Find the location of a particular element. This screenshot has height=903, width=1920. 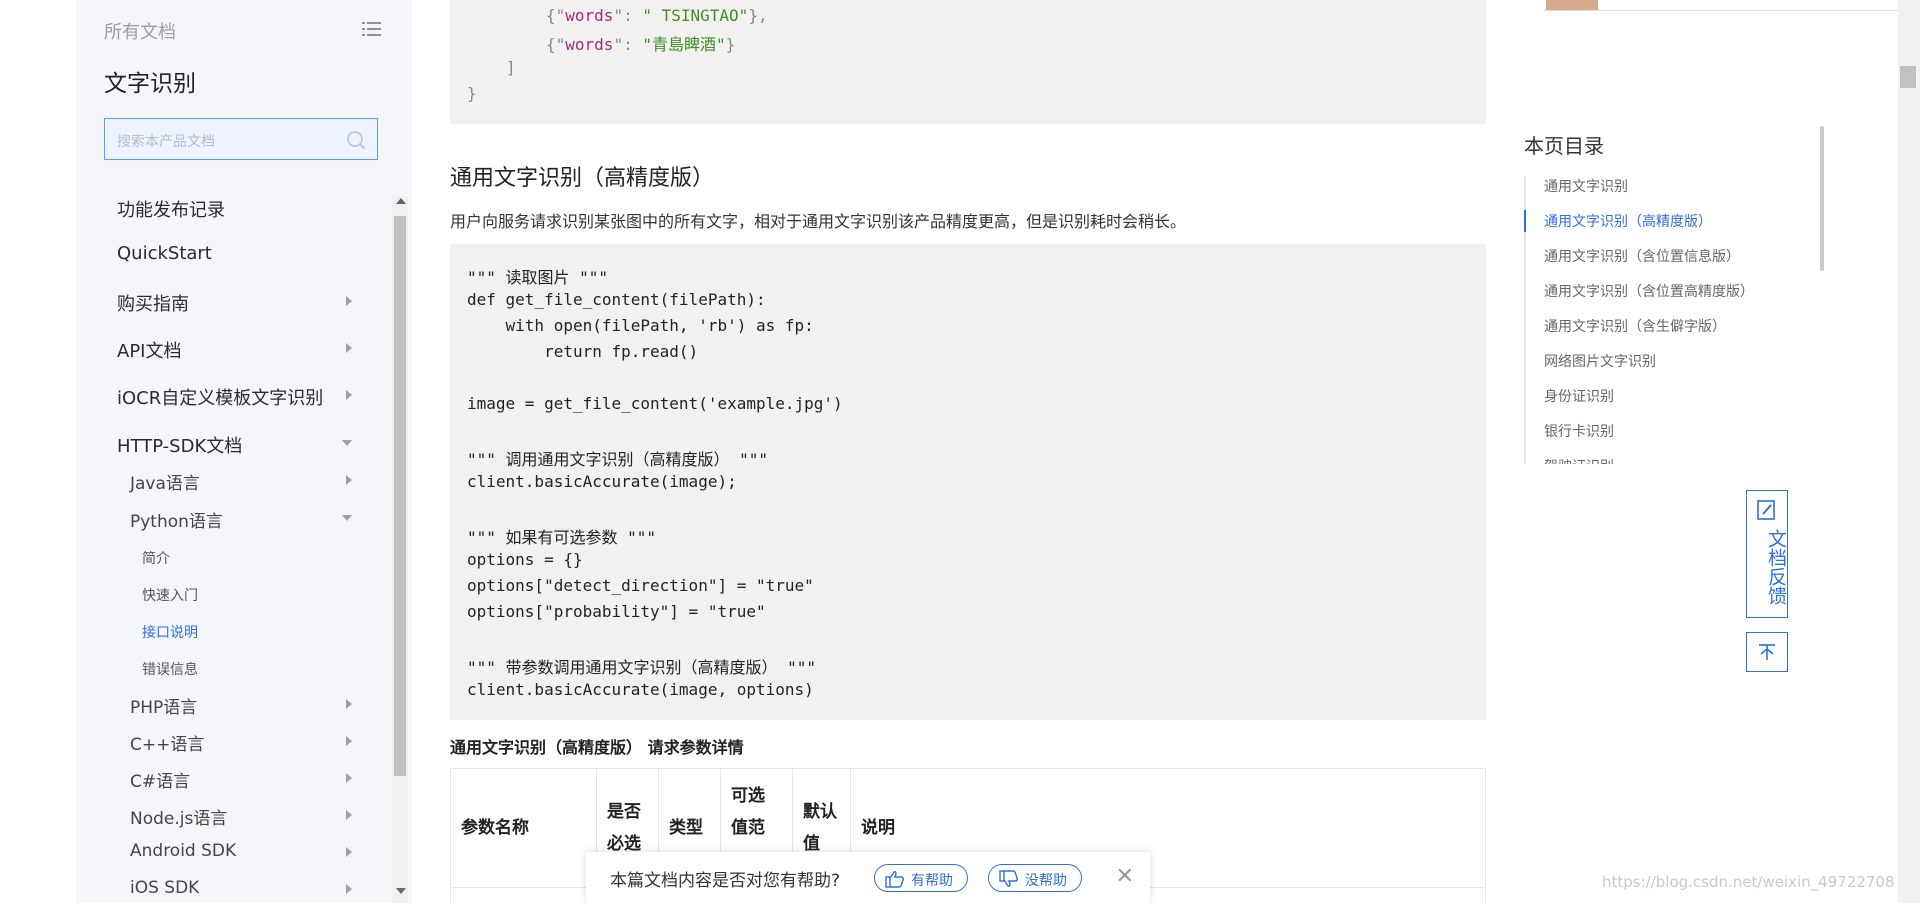

nav-label: PHP语言 is located at coordinates (164, 708).